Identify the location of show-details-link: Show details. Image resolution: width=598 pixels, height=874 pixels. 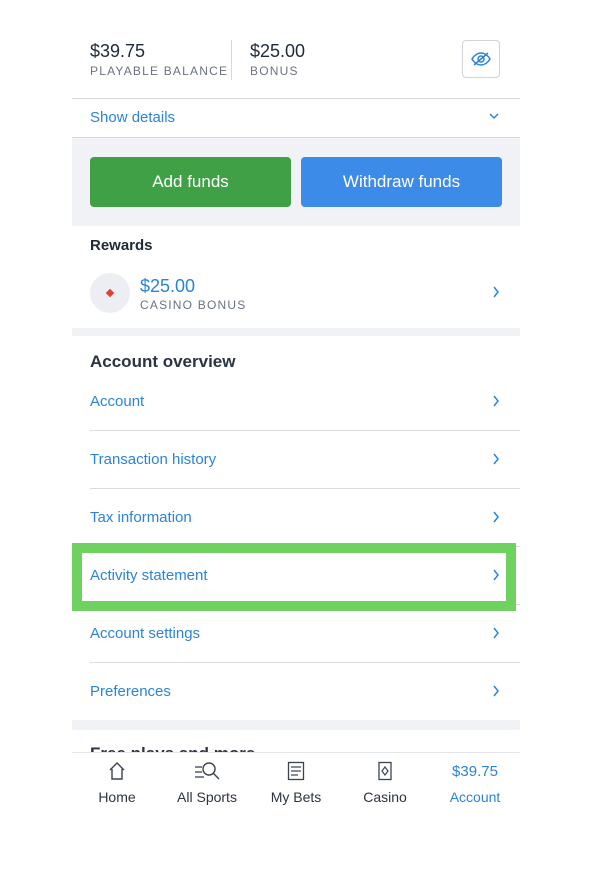
(132, 117).